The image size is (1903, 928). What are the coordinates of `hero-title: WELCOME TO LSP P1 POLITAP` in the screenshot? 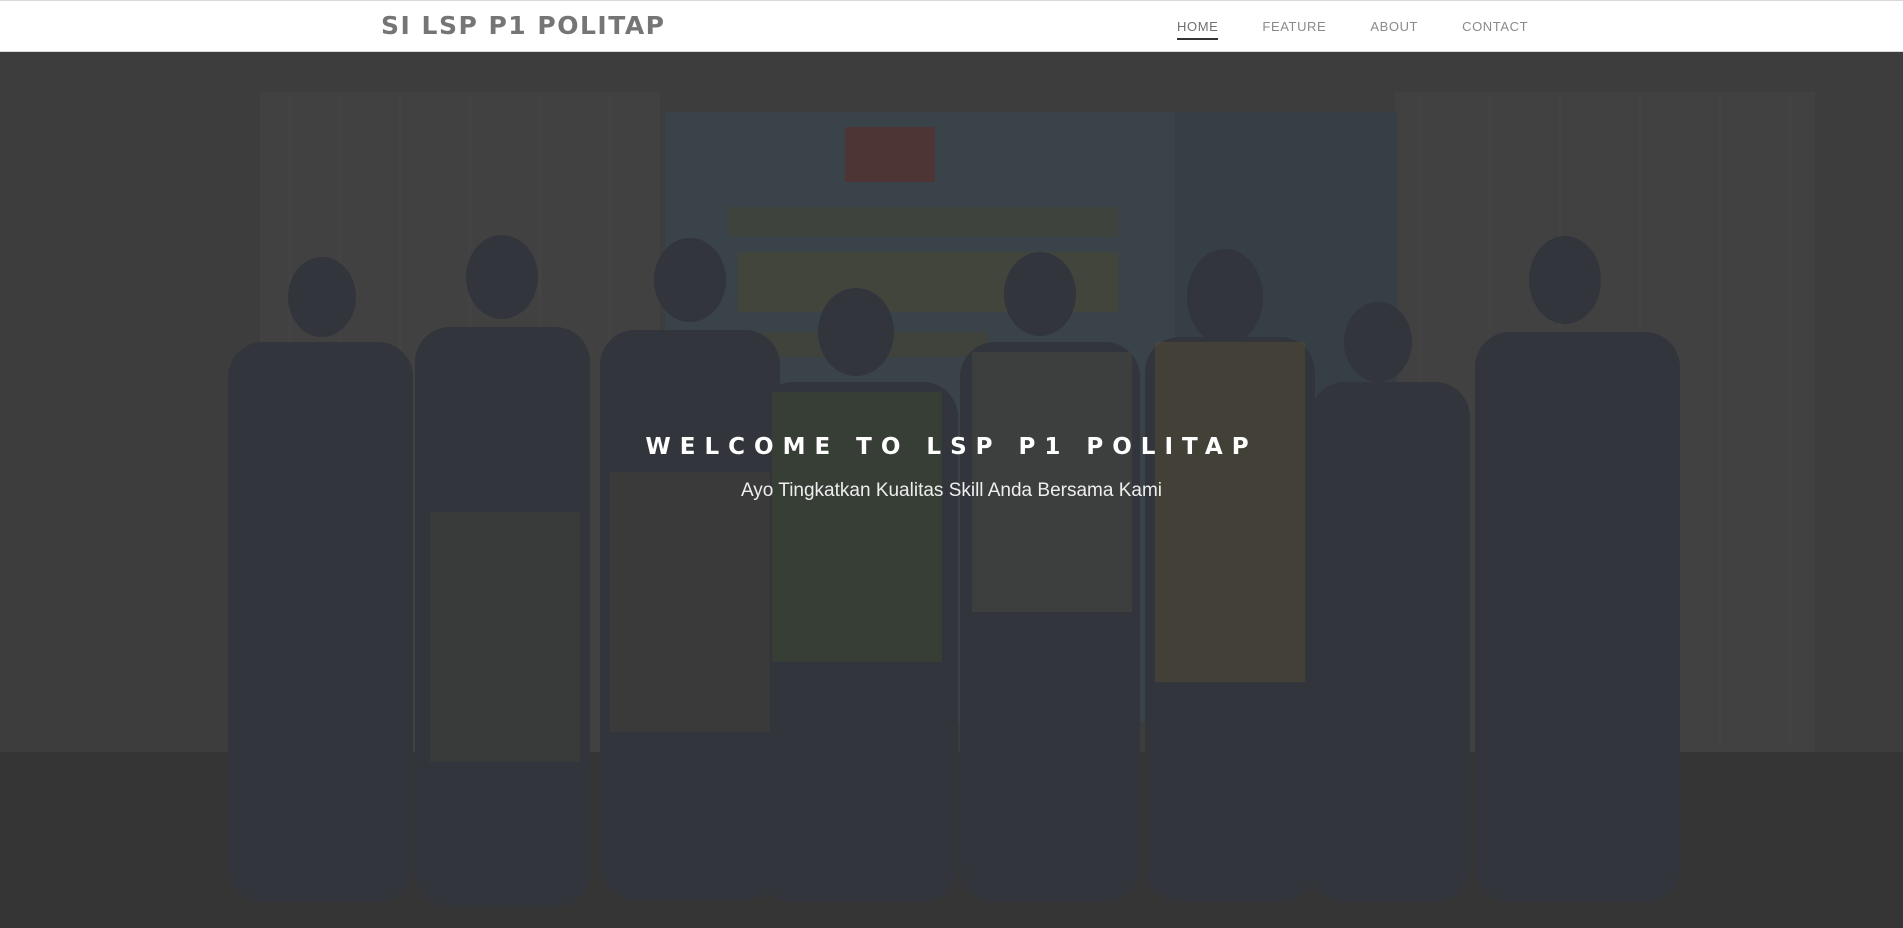 It's located at (951, 447).